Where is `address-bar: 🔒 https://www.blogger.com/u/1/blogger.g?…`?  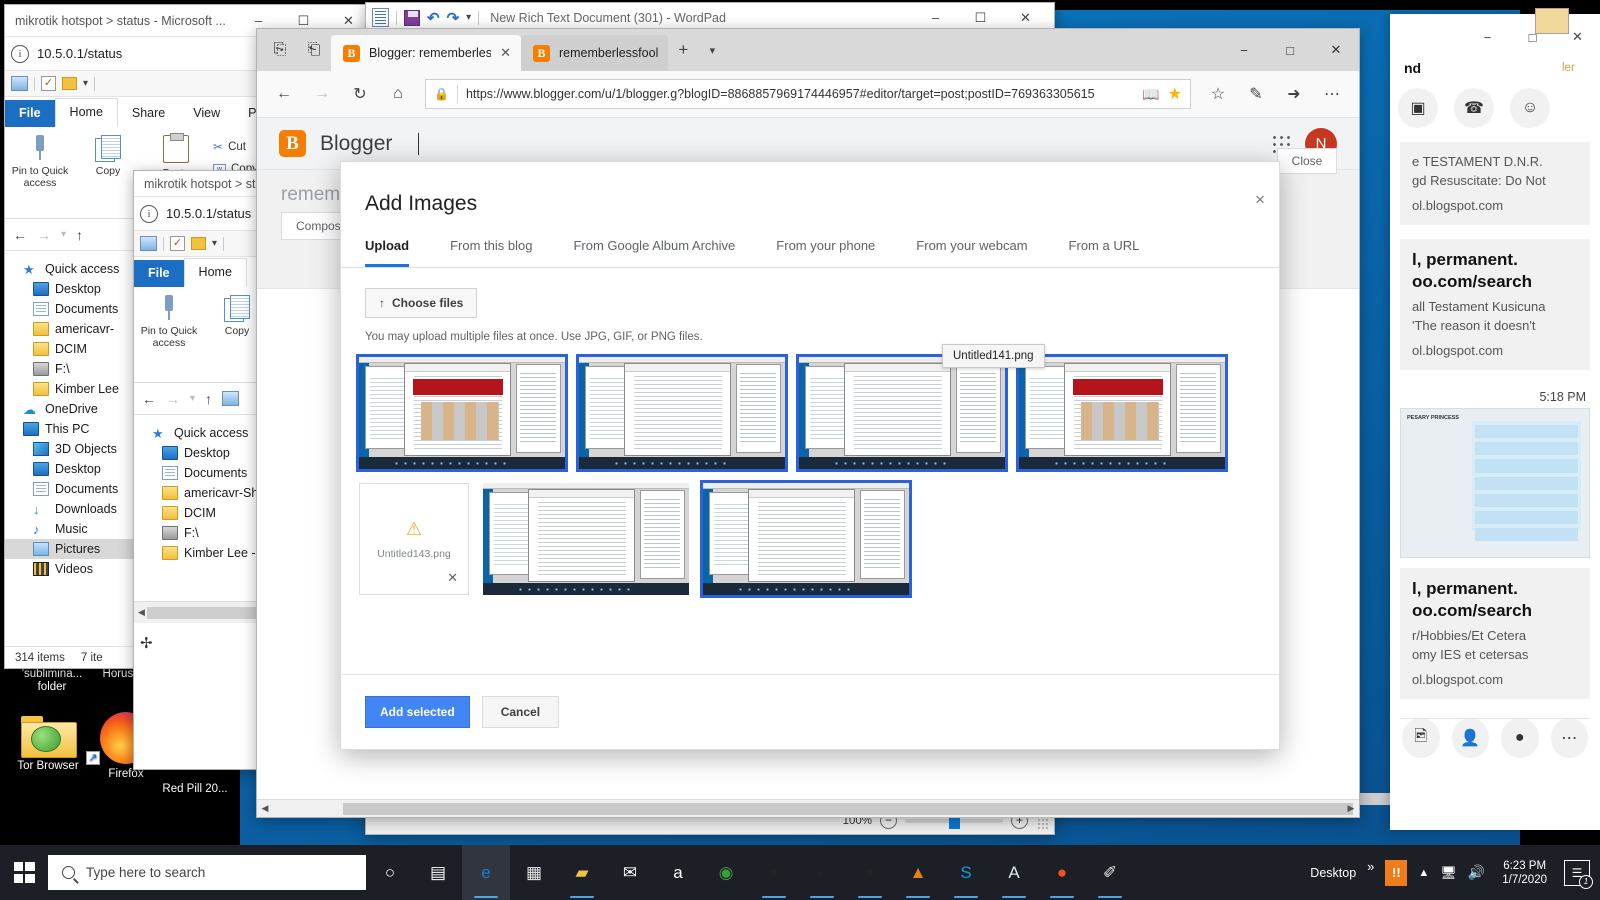
address-bar: 🔒 https://www.blogger.com/u/1/blogger.g?… is located at coordinates (808, 94).